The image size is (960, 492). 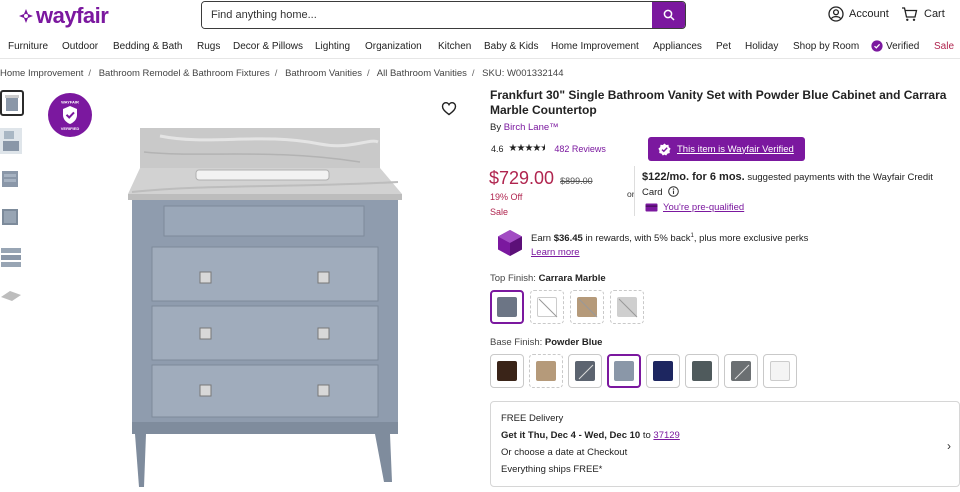 I want to click on rewards-cube-icon, so click(x=510, y=243).